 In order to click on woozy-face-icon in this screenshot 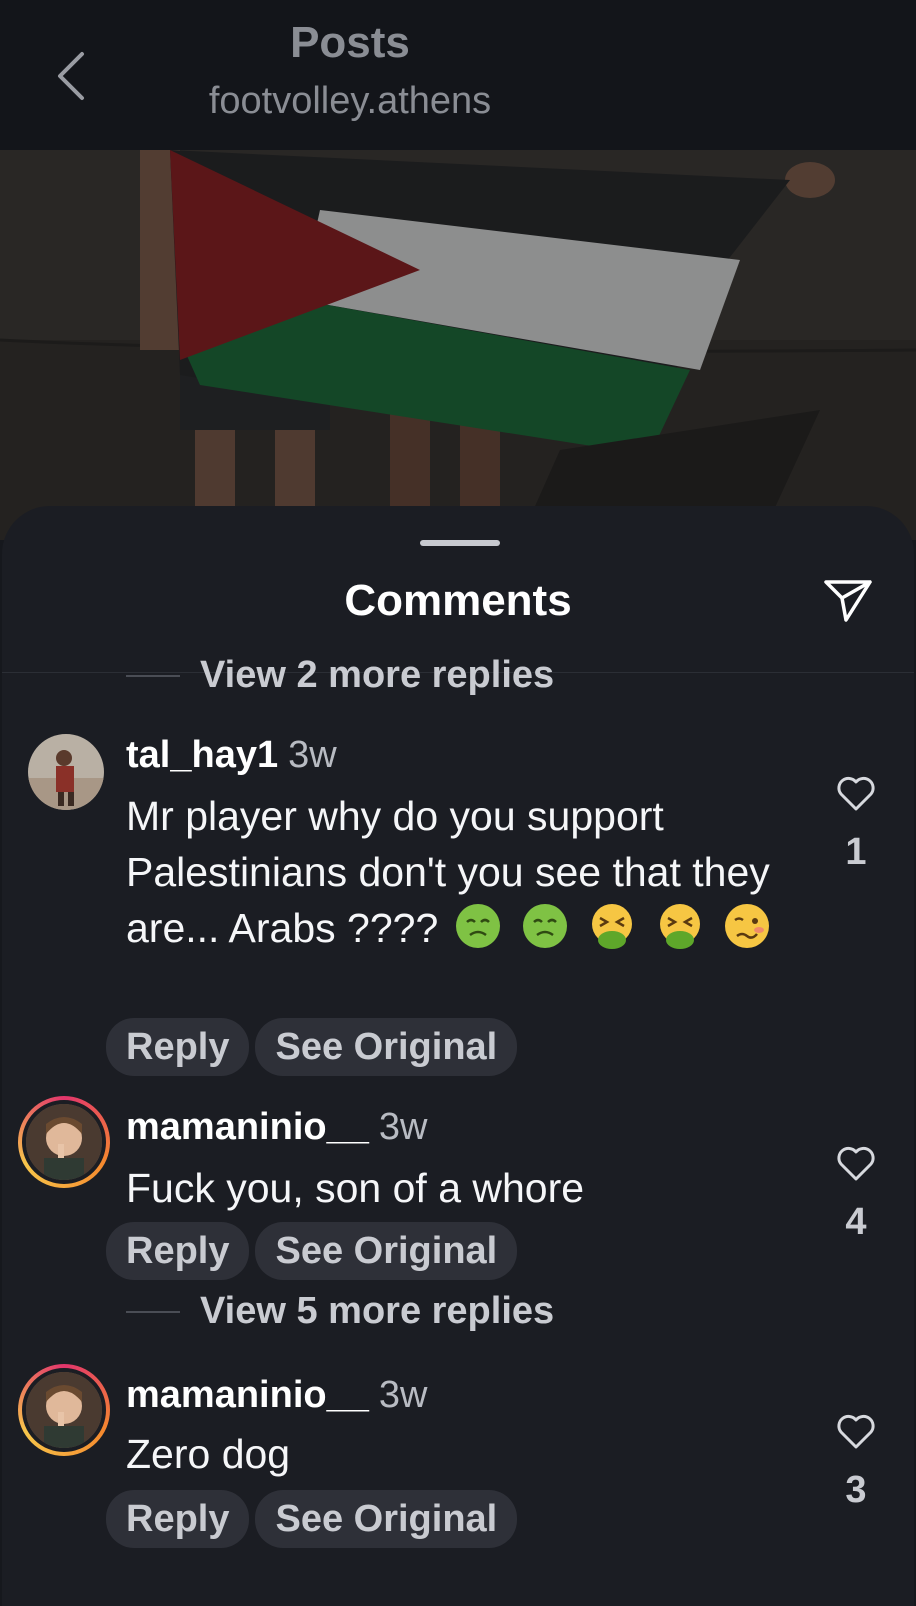, I will do `click(747, 926)`.